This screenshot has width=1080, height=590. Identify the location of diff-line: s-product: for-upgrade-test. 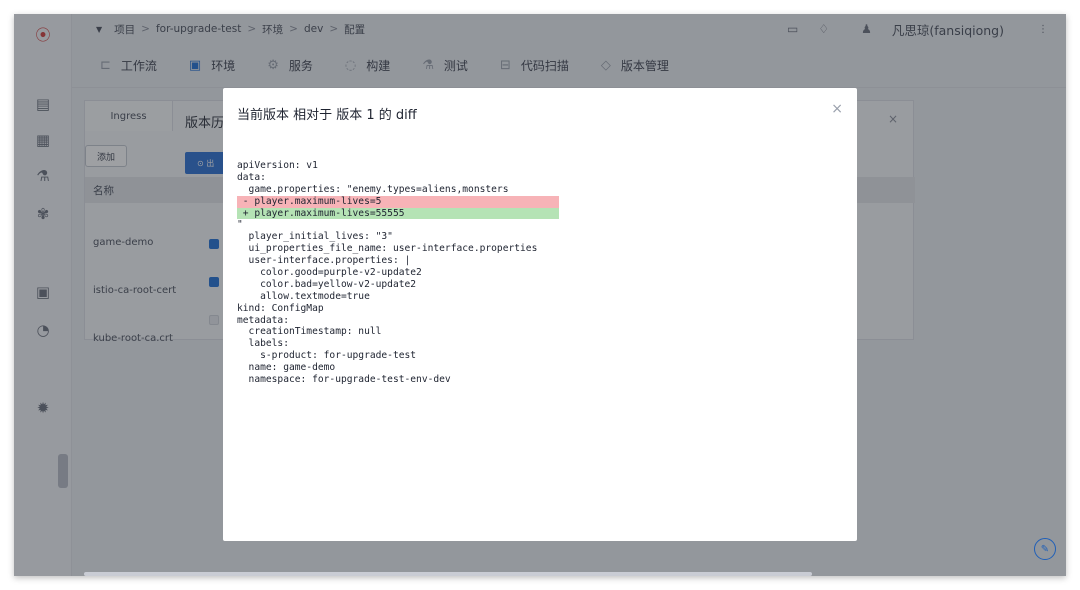
(327, 356).